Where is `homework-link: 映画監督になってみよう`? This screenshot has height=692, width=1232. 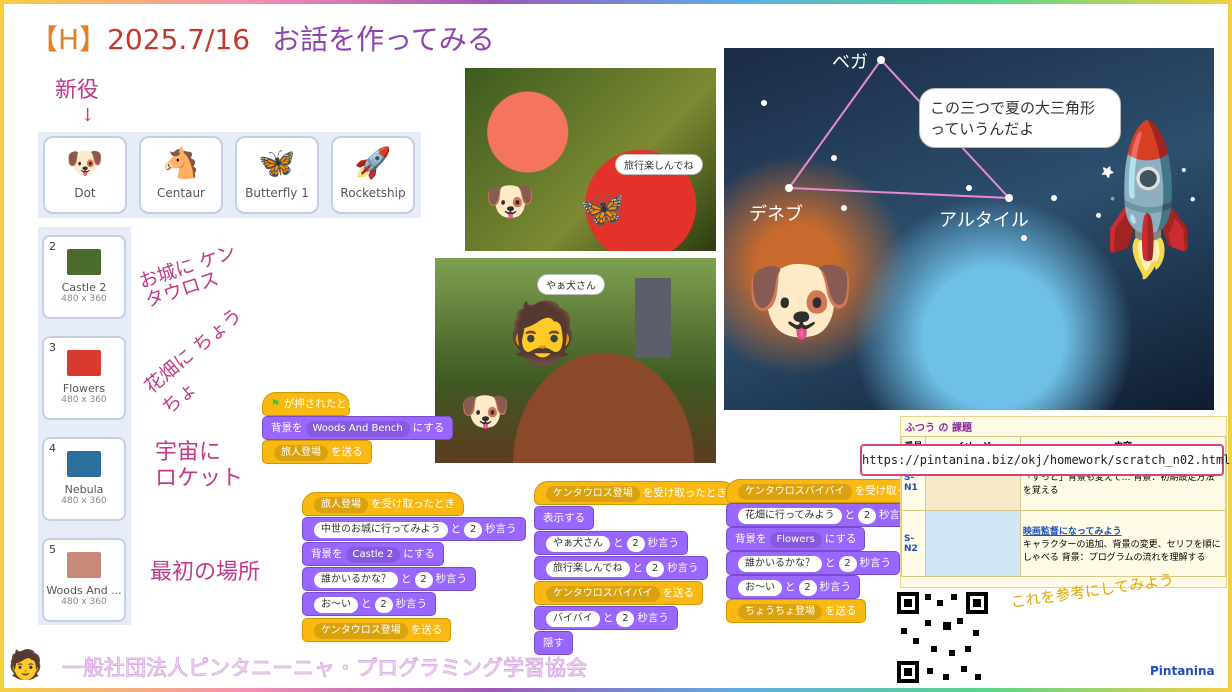
homework-link: 映画監督になってみよう is located at coordinates (1072, 532).